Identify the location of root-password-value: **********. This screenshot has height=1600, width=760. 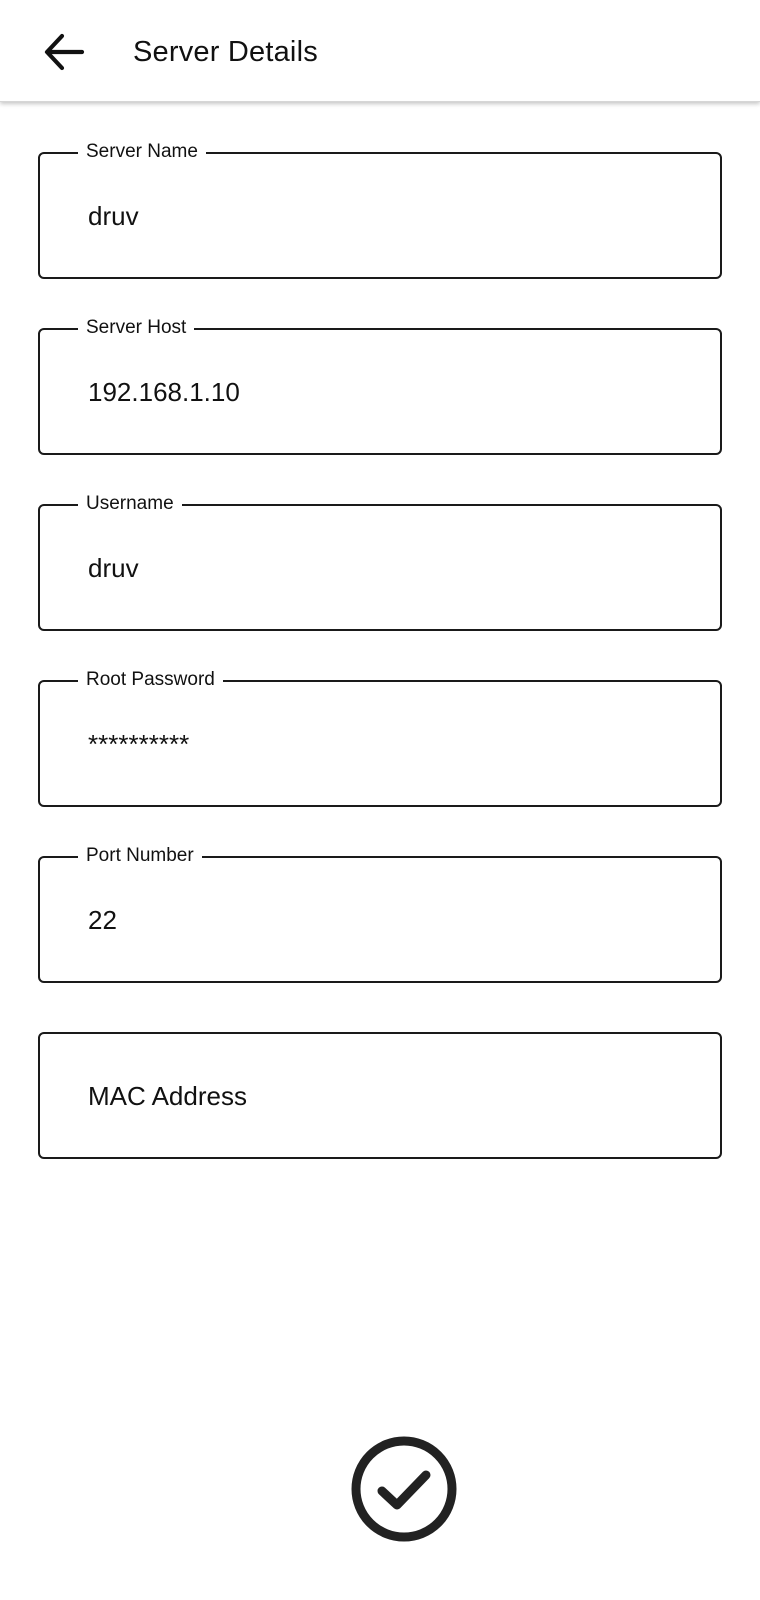
(138, 744).